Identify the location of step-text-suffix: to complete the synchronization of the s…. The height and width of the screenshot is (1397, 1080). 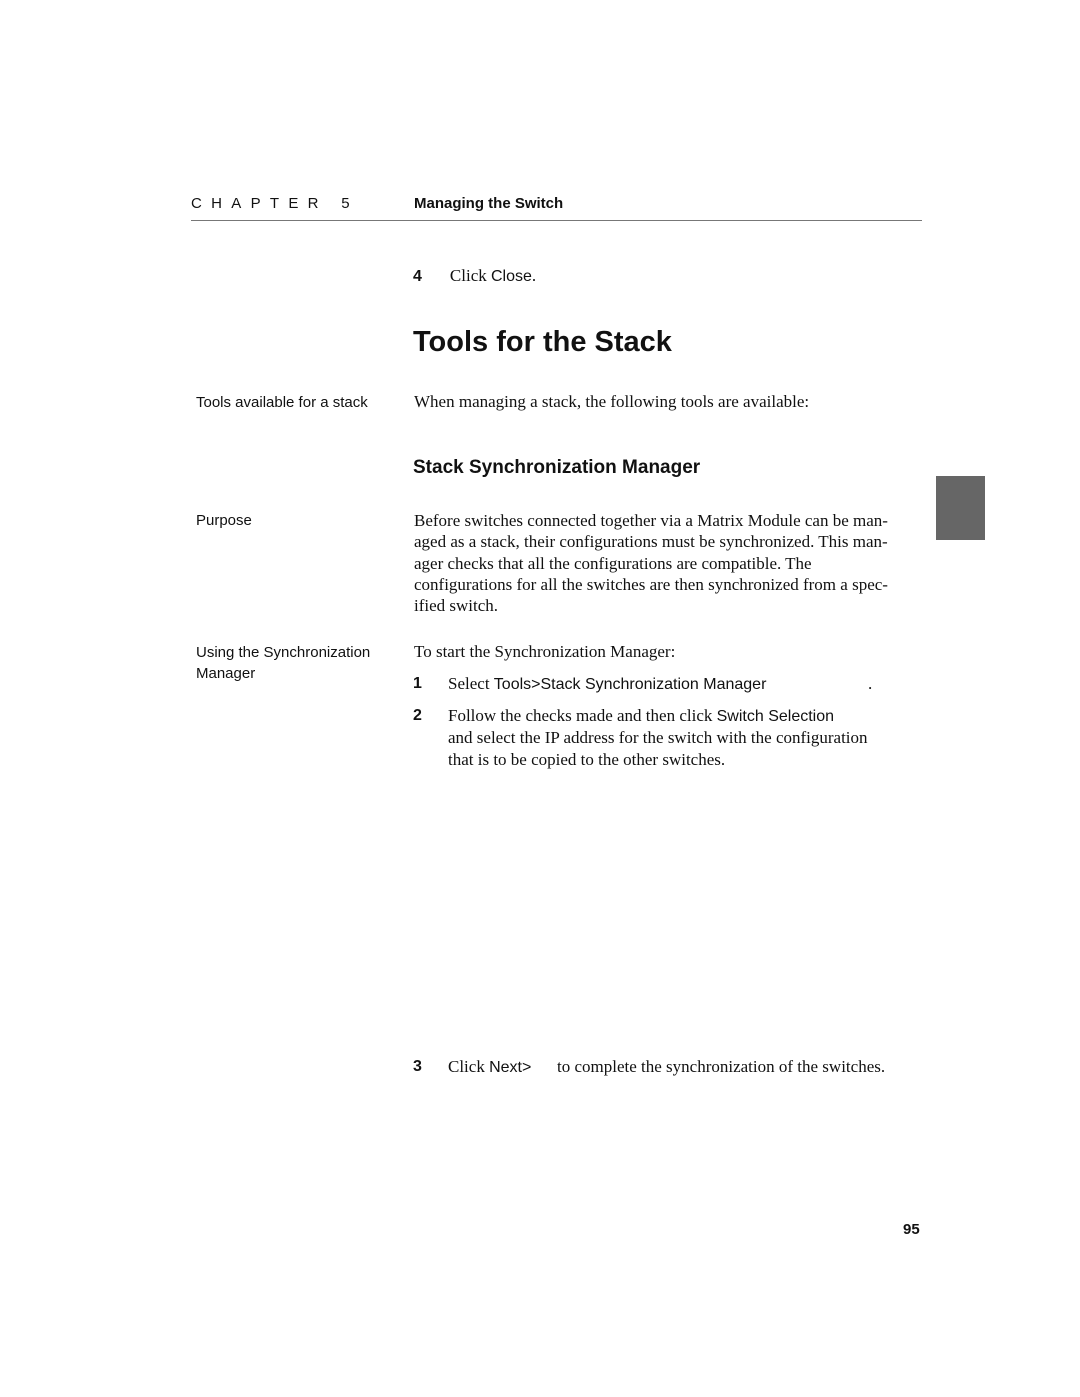
(721, 1066).